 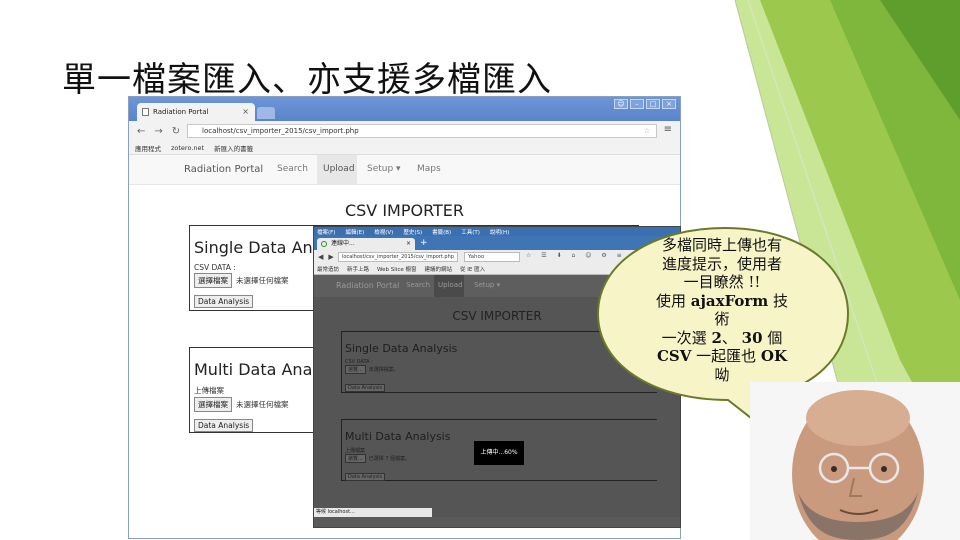 I want to click on bubble-line-3: 一目瞭然 !!, so click(x=722, y=282).